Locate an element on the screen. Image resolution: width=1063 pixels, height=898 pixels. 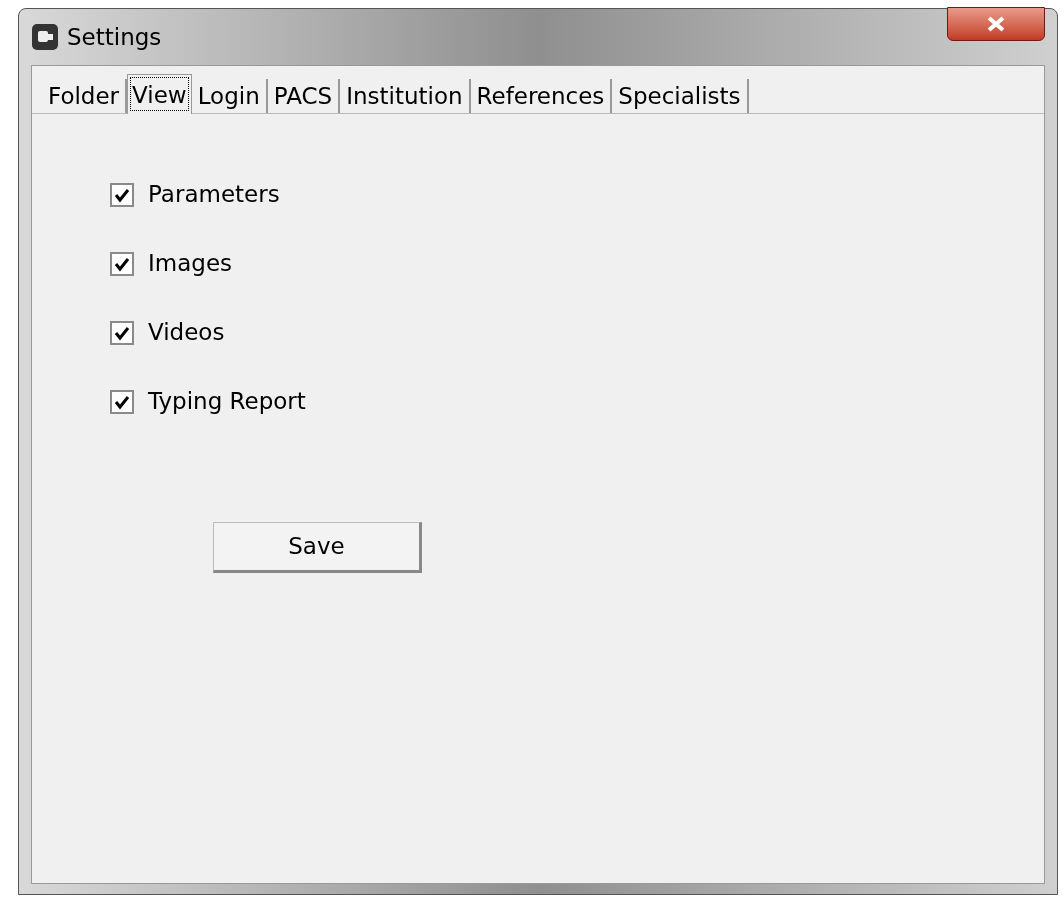
tab: Login is located at coordinates (229, 96).